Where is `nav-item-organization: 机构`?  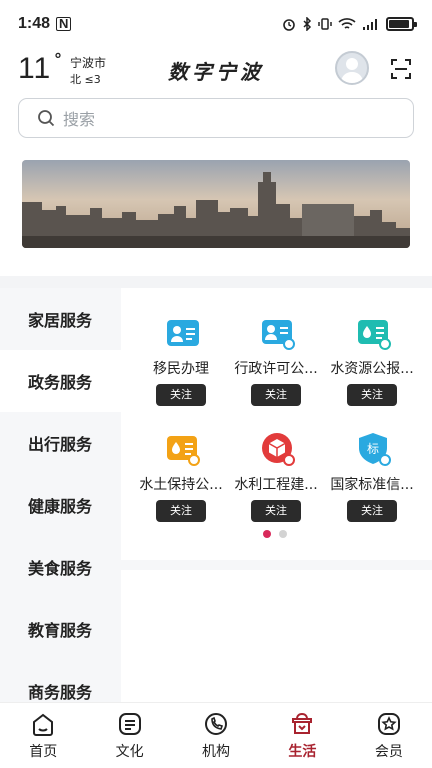
nav-item-organization: 机构 is located at coordinates (216, 735).